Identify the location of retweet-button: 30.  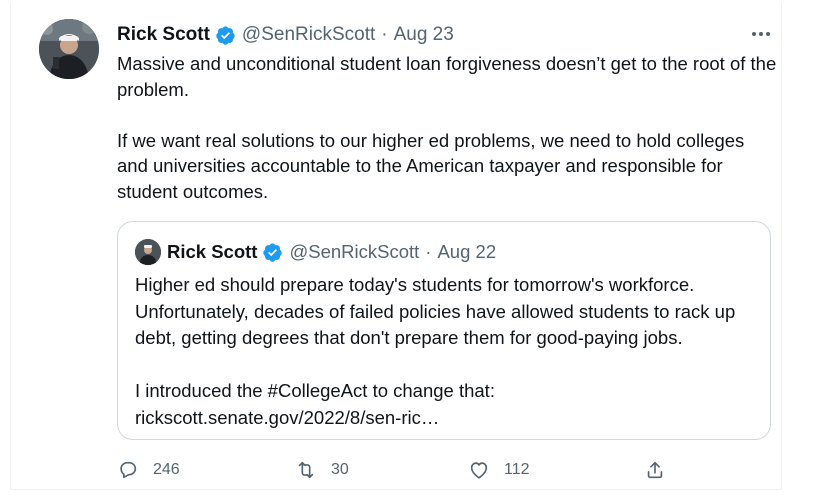
(322, 470).